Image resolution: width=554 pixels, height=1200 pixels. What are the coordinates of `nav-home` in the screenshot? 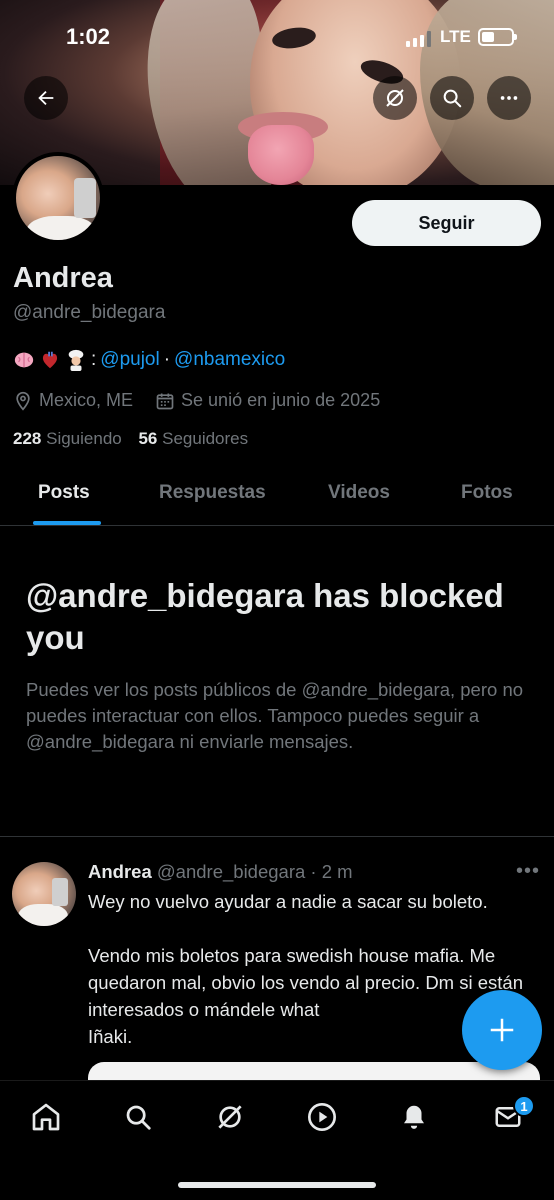 It's located at (46, 1117).